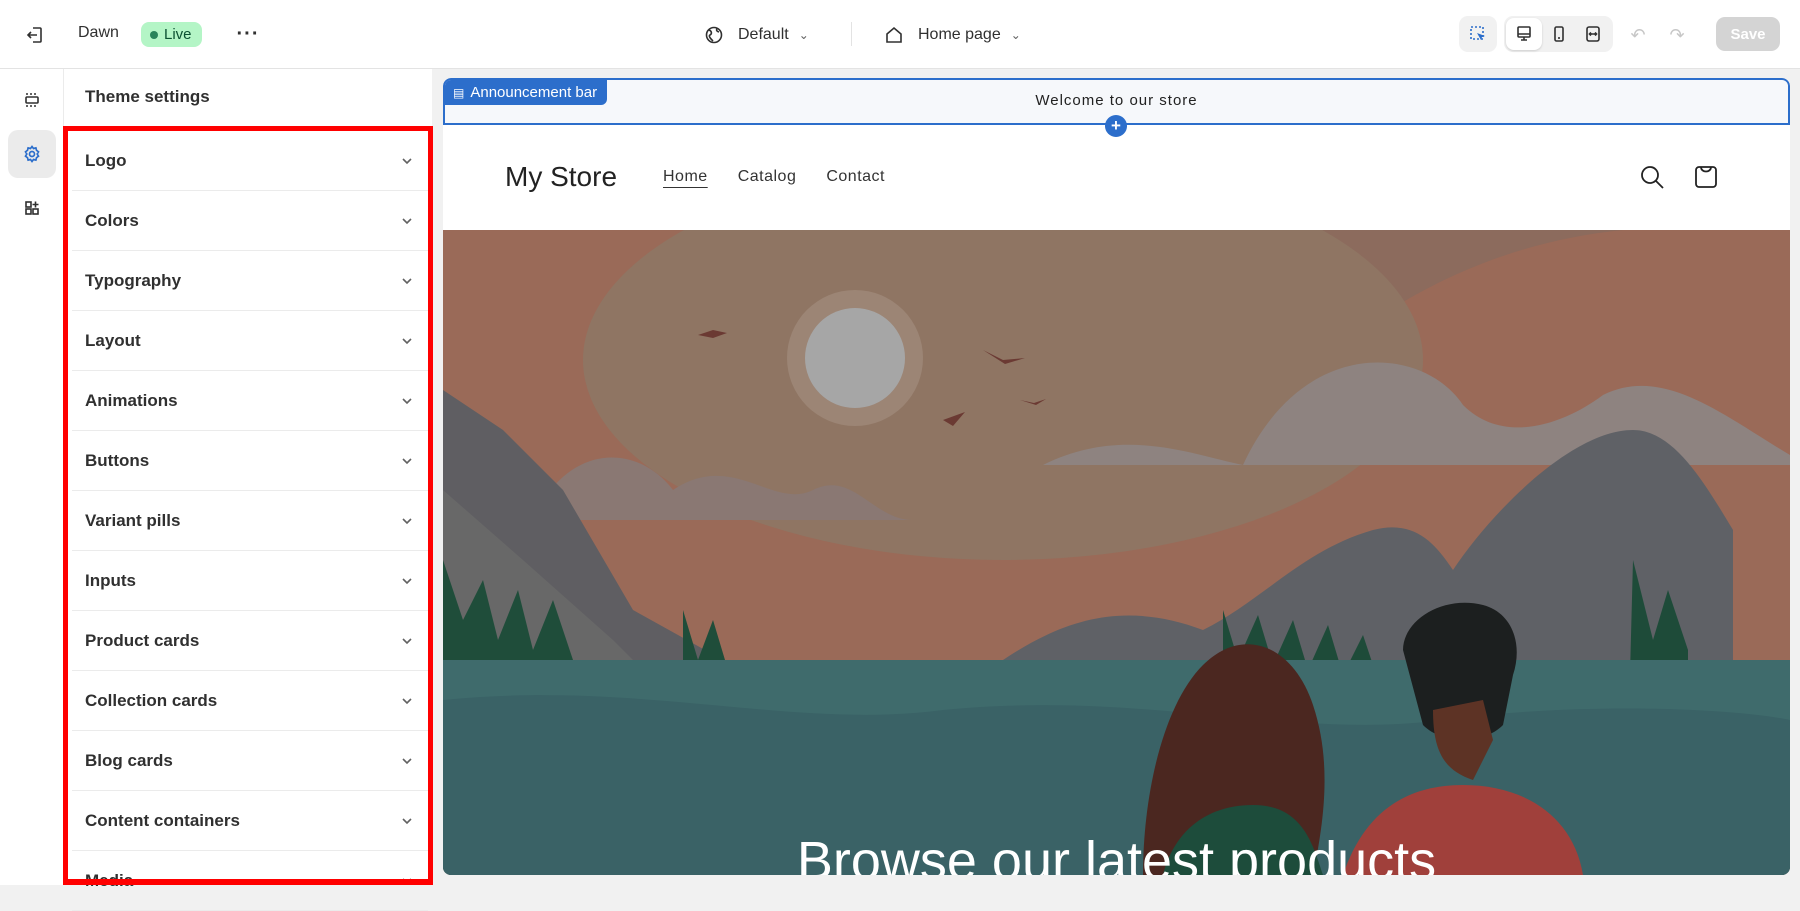 The height and width of the screenshot is (911, 1800). What do you see at coordinates (112, 220) in the screenshot?
I see `settings-item-label: Colors` at bounding box center [112, 220].